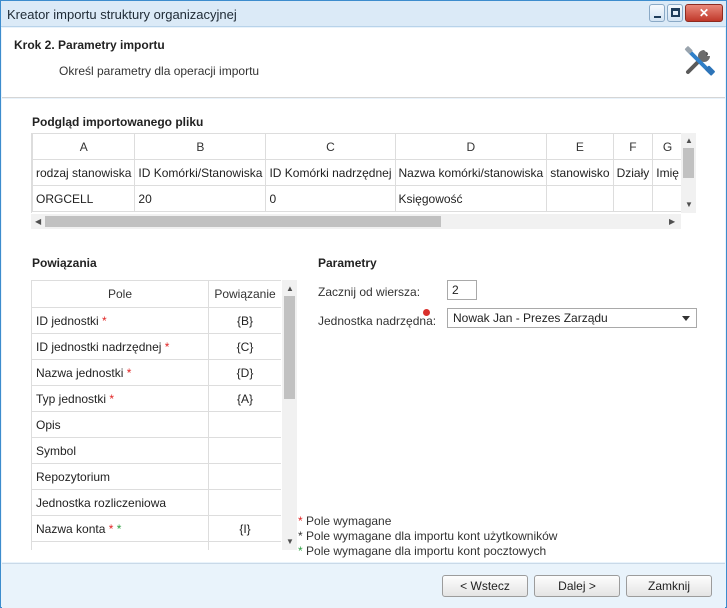  I want to click on preview-vertical-scrollbar: ▲ ▼, so click(688, 173).